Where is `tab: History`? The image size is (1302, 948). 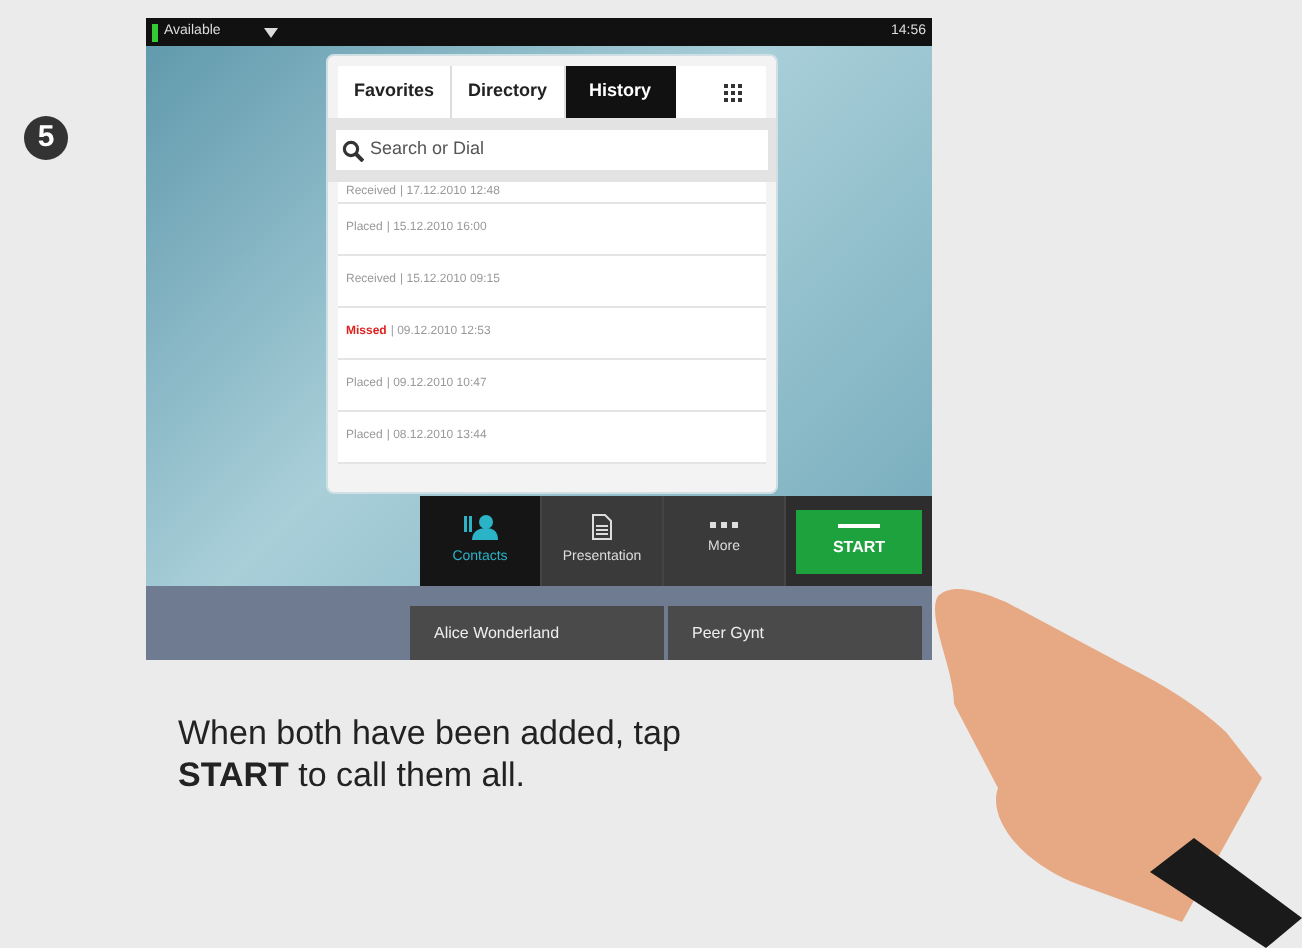
tab: History is located at coordinates (620, 92).